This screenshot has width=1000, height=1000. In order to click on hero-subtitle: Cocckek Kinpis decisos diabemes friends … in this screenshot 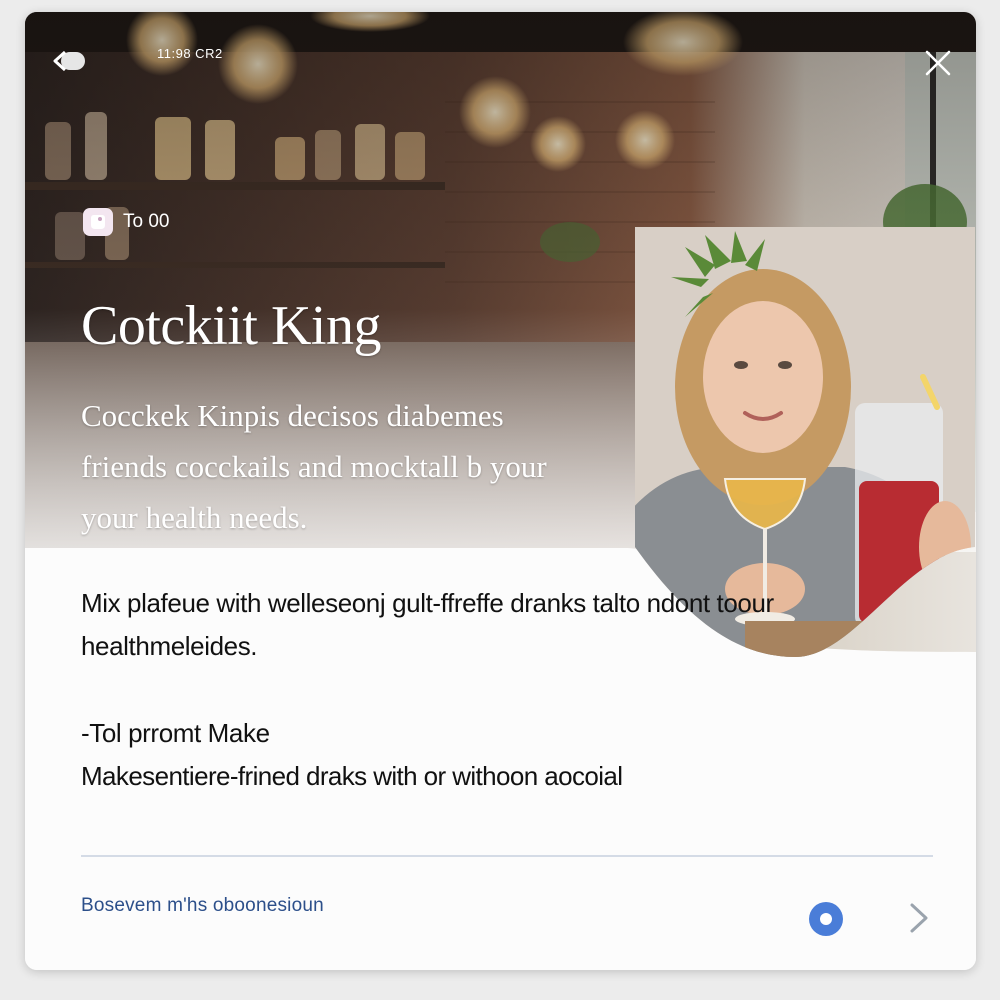, I will do `click(314, 466)`.